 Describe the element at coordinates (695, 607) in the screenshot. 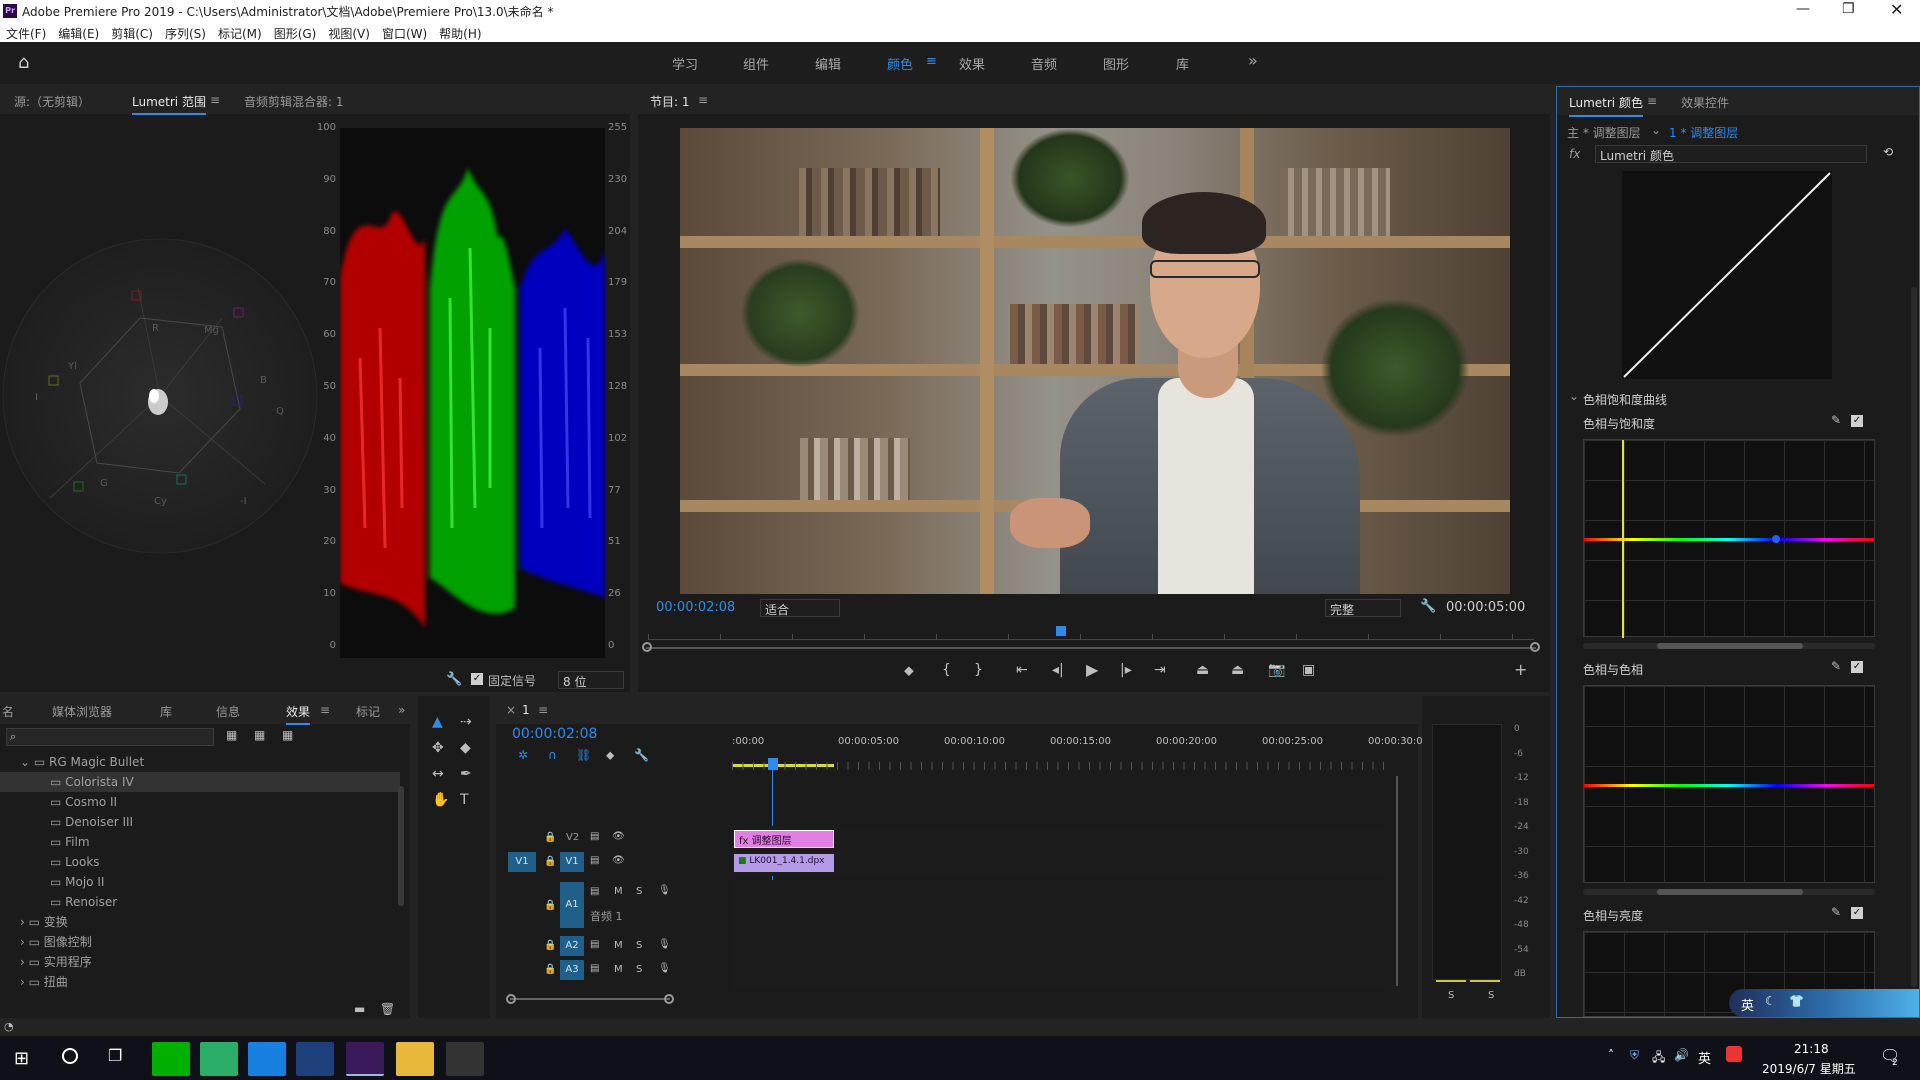

I see `program-timecode: 00:00:02:08` at that location.